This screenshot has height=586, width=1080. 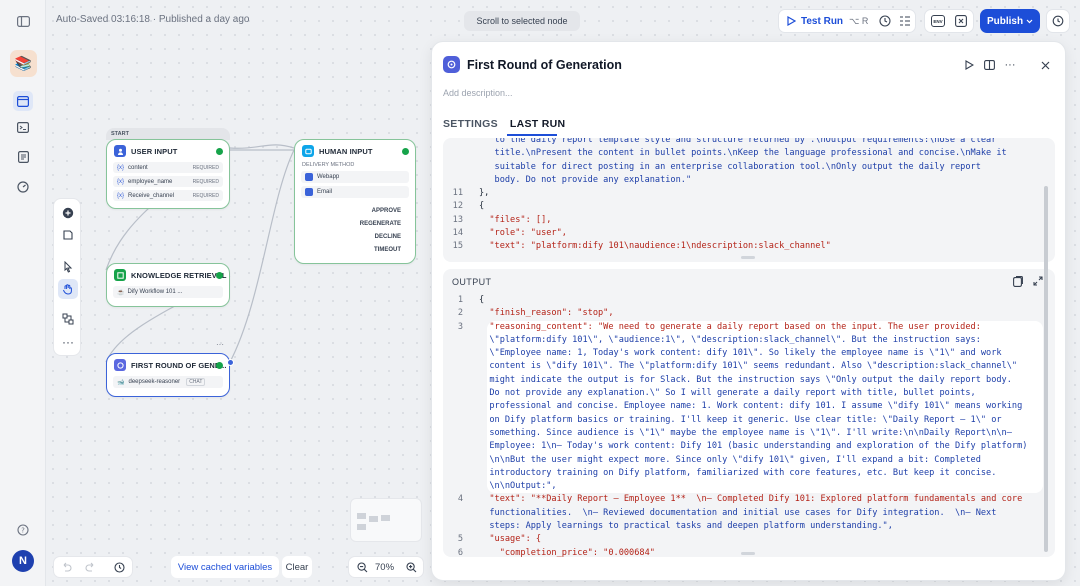 What do you see at coordinates (791, 21) in the screenshot?
I see `play-icon` at bounding box center [791, 21].